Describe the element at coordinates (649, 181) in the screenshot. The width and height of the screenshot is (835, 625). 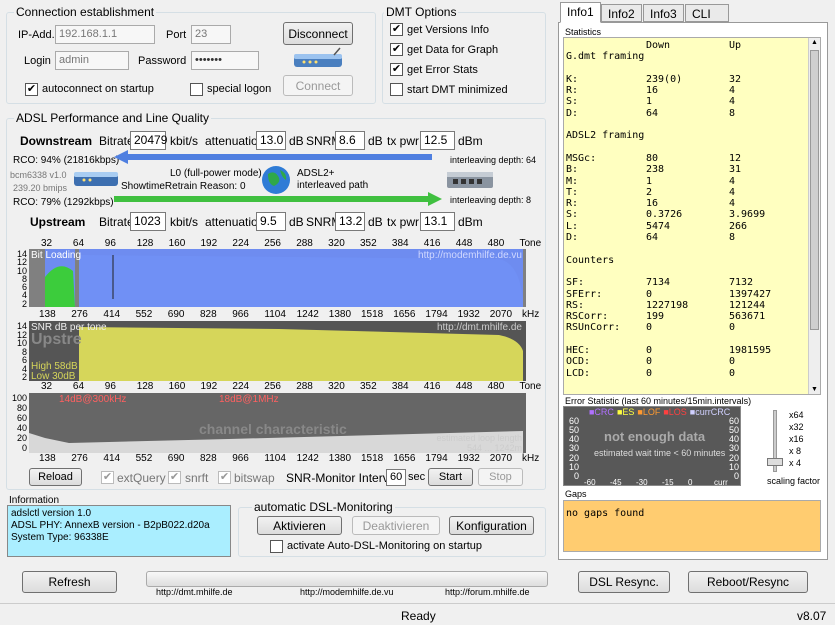
I see `statistics-cell: 1` at that location.